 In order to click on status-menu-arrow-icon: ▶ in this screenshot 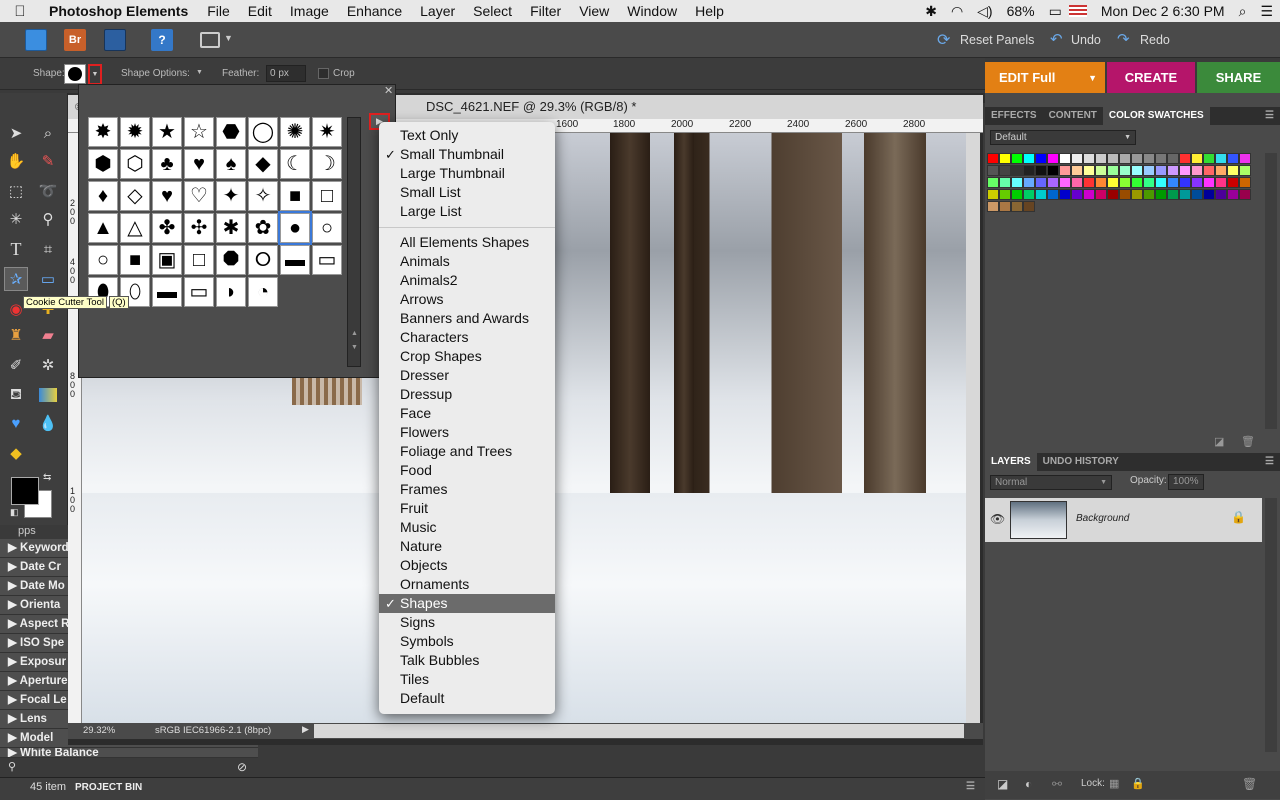, I will do `click(305, 729)`.